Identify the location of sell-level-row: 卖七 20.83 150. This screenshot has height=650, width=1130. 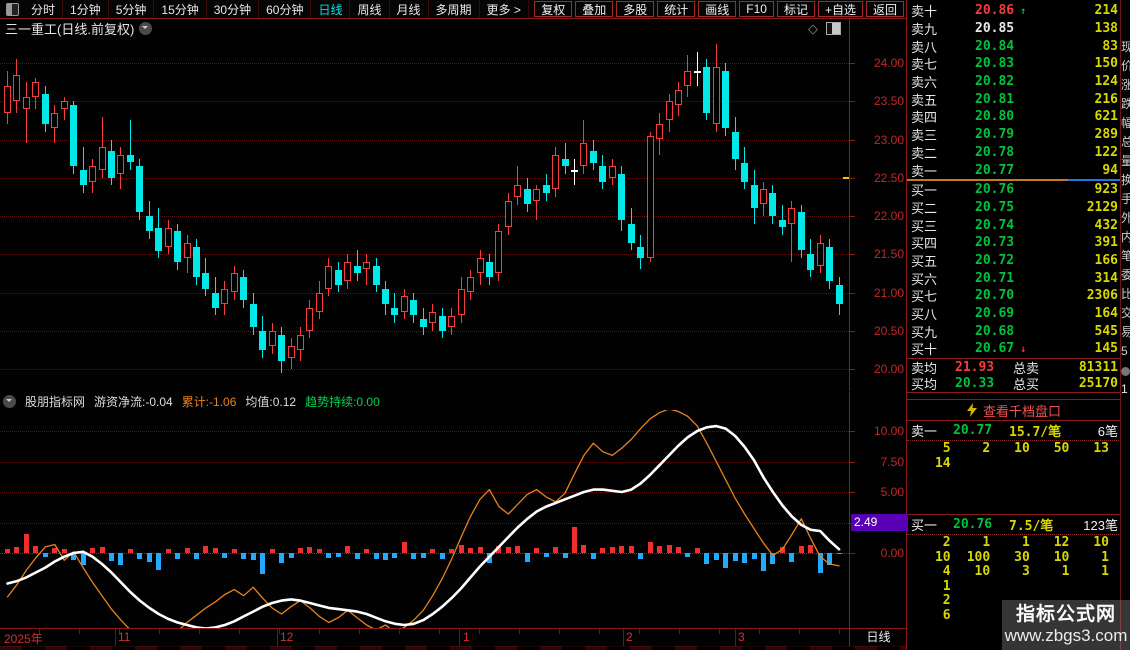
(1014, 64).